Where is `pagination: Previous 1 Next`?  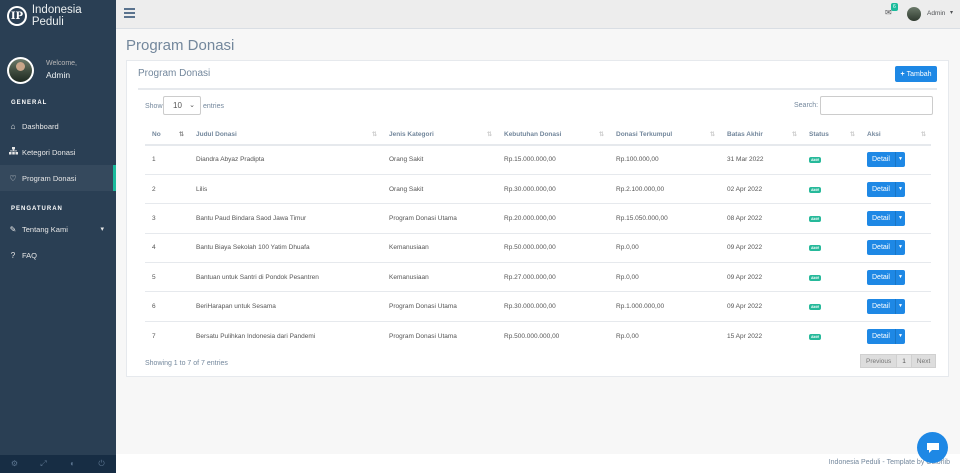 pagination: Previous 1 Next is located at coordinates (898, 361).